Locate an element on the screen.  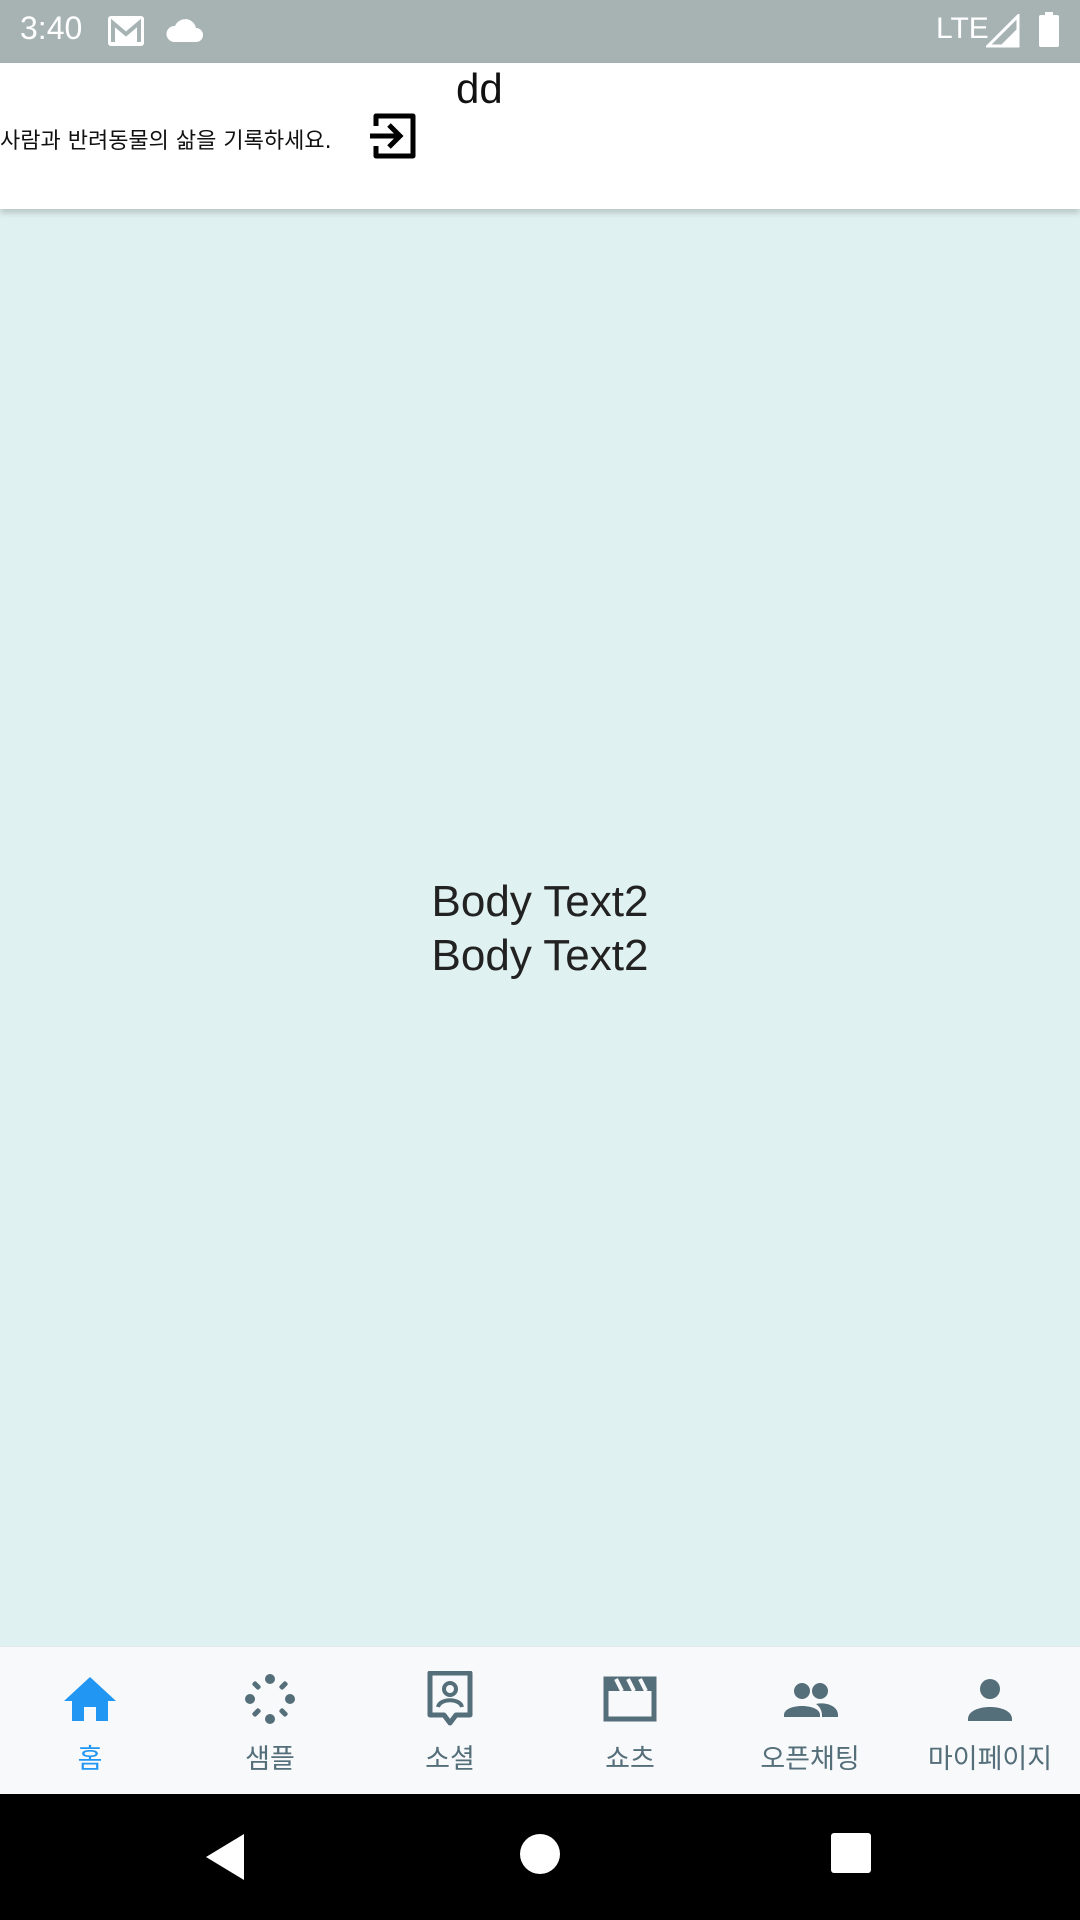
back-icon is located at coordinates (226, 1857).